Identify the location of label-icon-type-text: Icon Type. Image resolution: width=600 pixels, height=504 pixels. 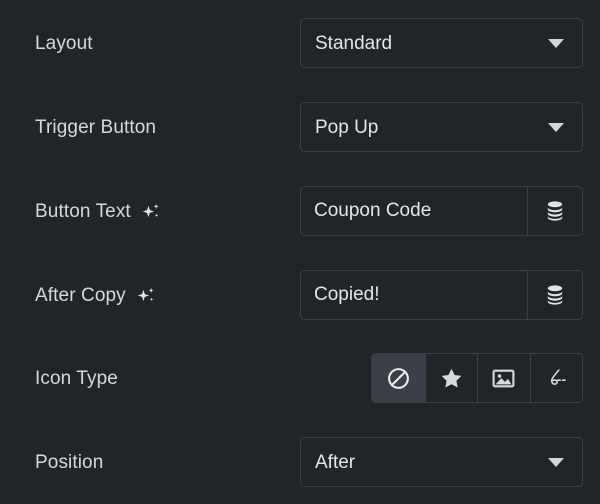
(76, 378).